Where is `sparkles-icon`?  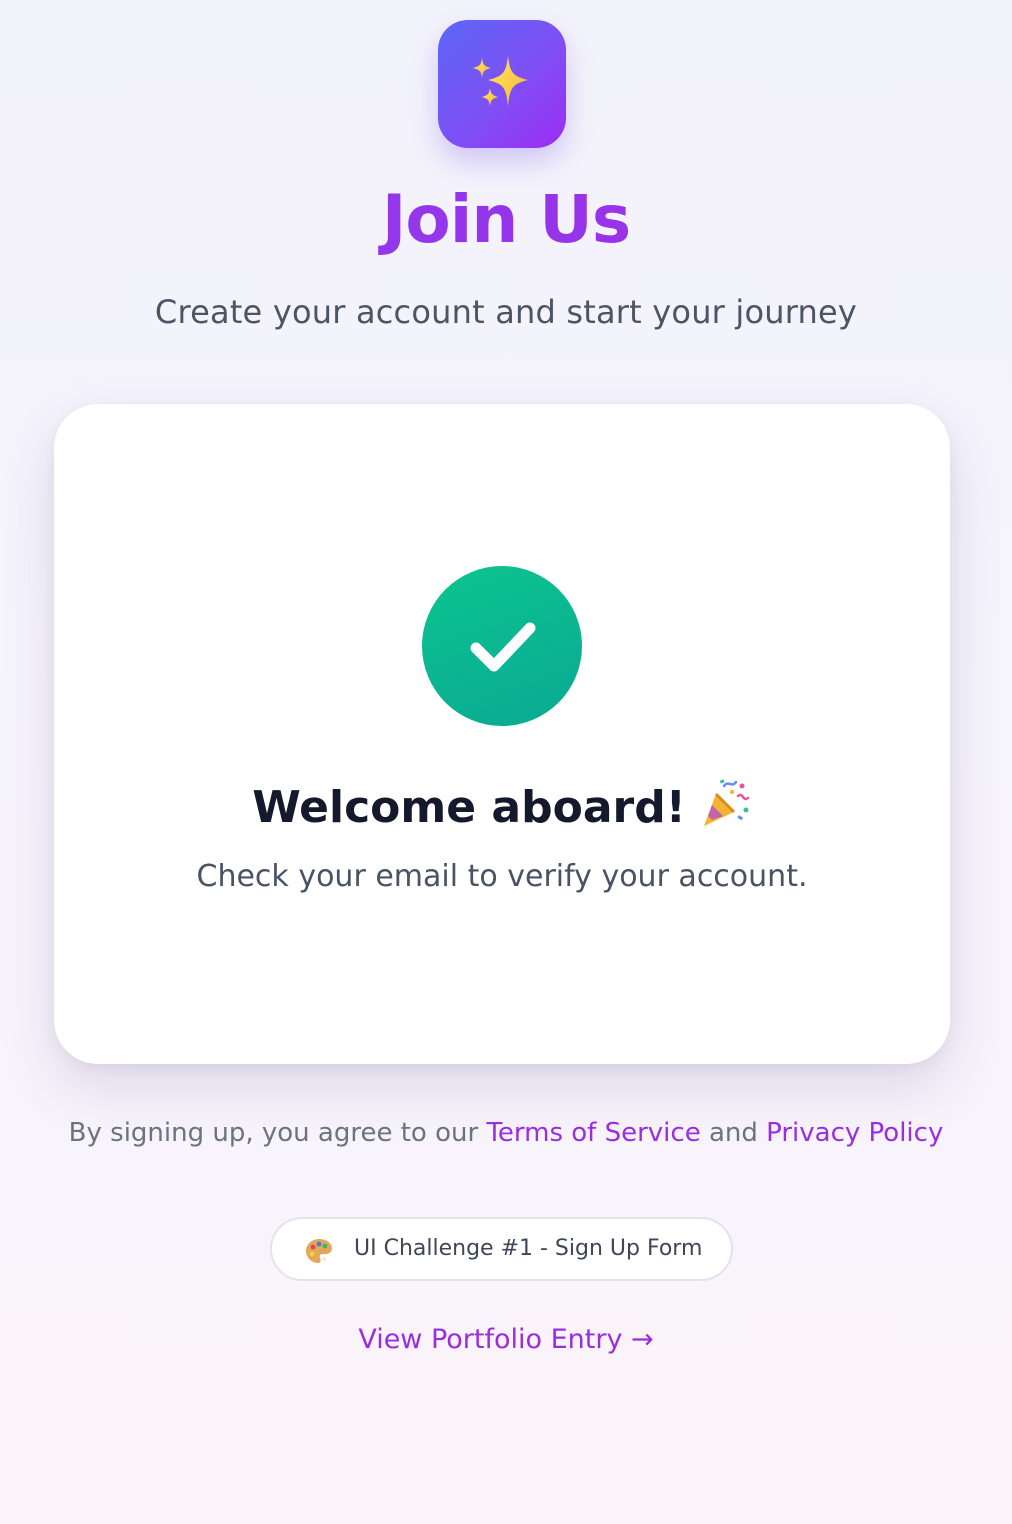
sparkles-icon is located at coordinates (500, 81).